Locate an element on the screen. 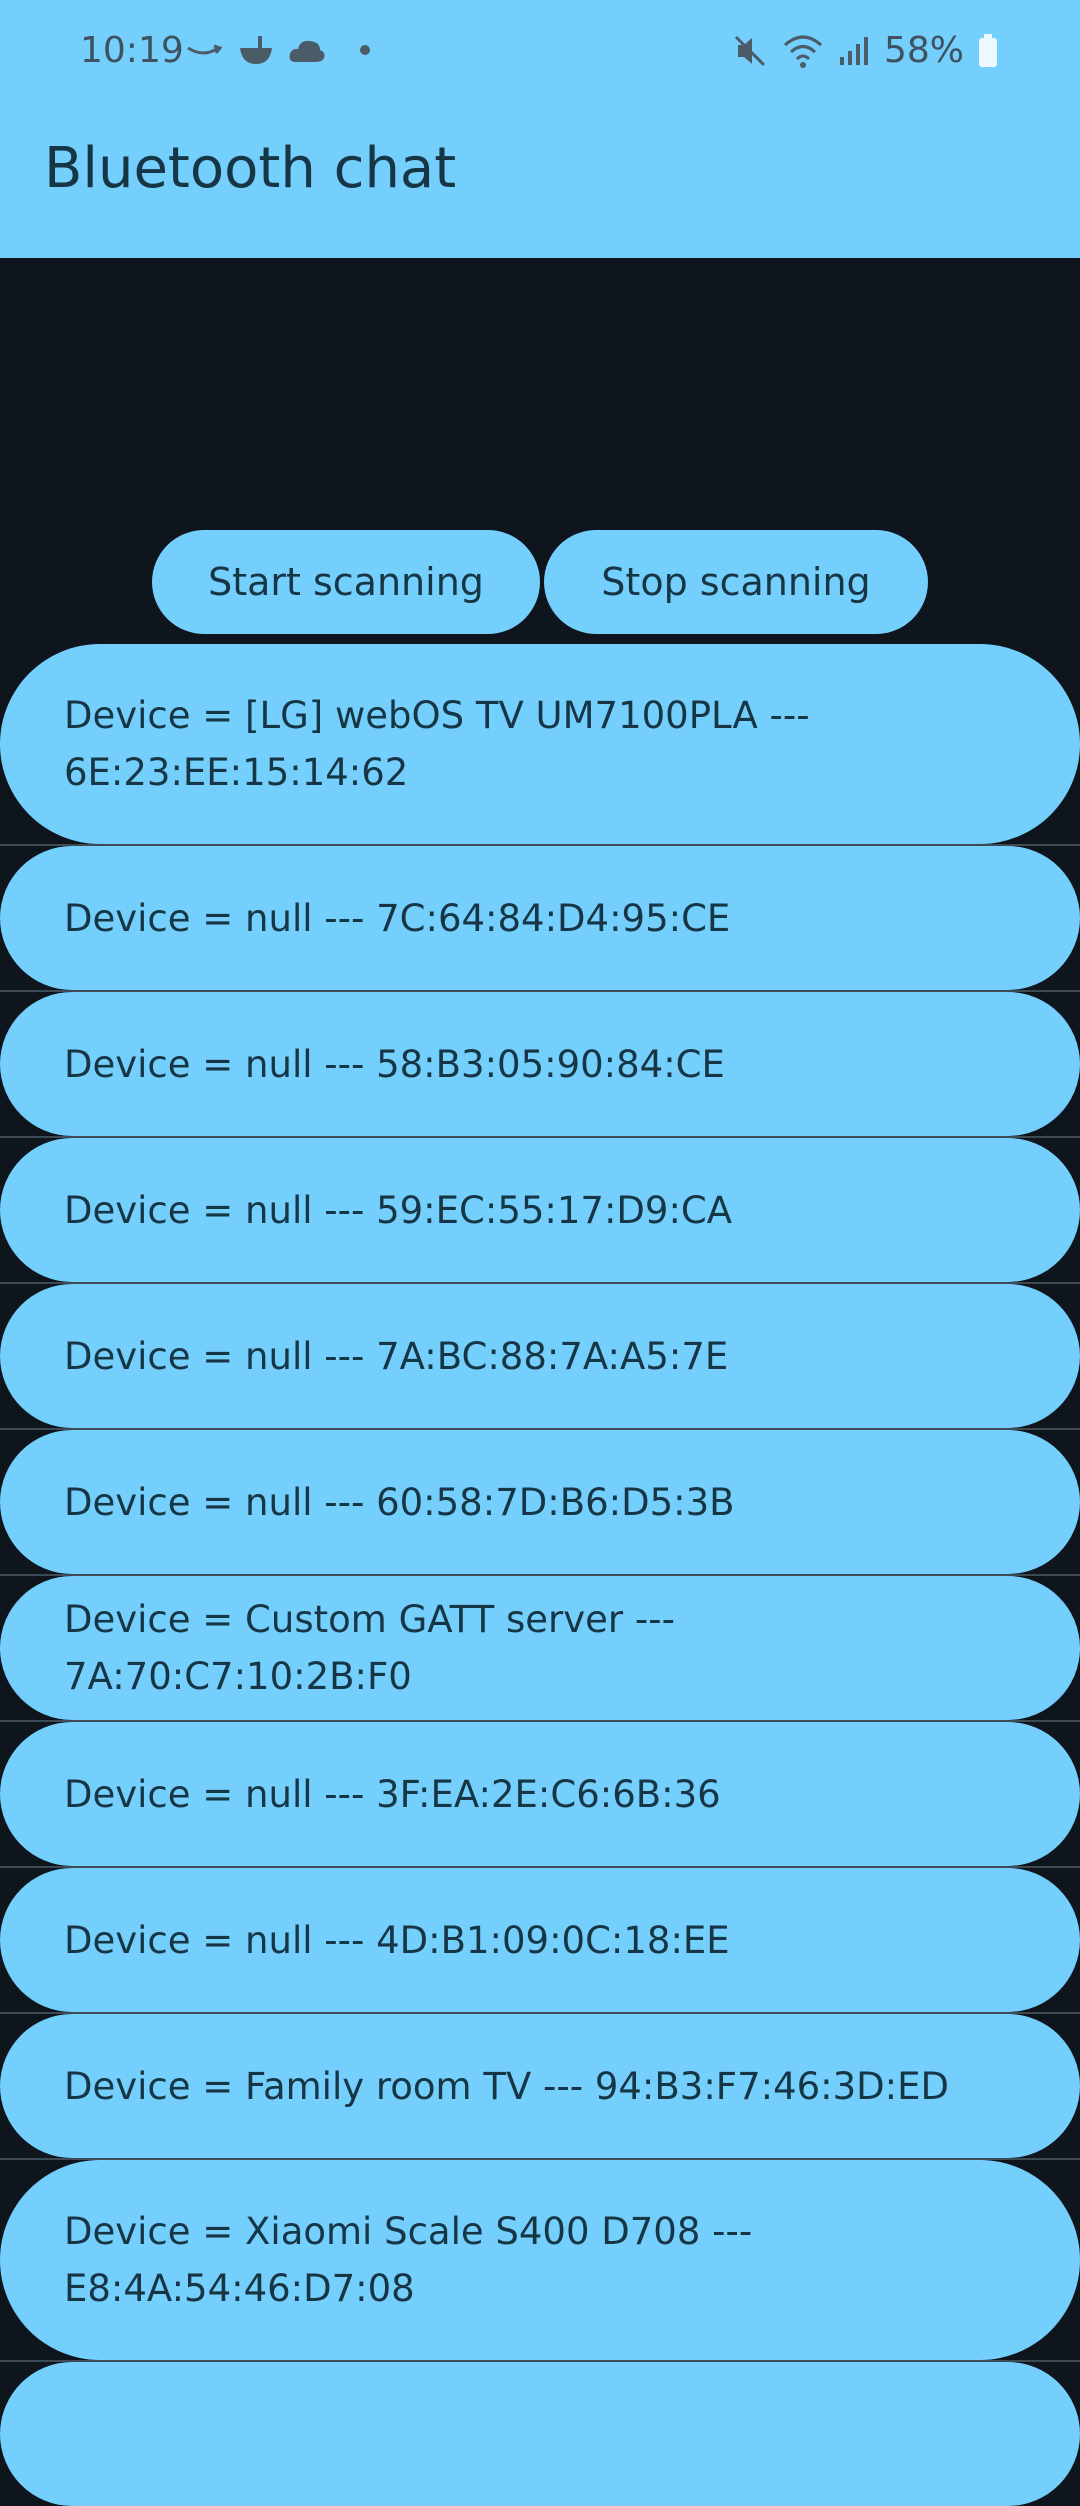 Image resolution: width=1080 pixels, height=2506 pixels. start-scanning-button: Start scanning is located at coordinates (346, 582).